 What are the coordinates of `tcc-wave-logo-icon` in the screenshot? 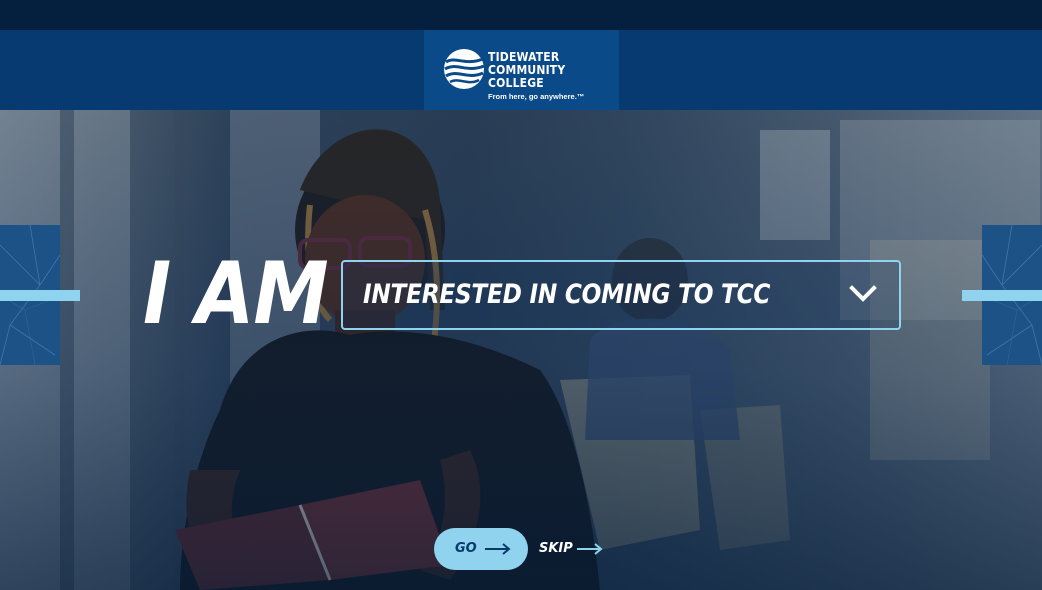 It's located at (464, 69).